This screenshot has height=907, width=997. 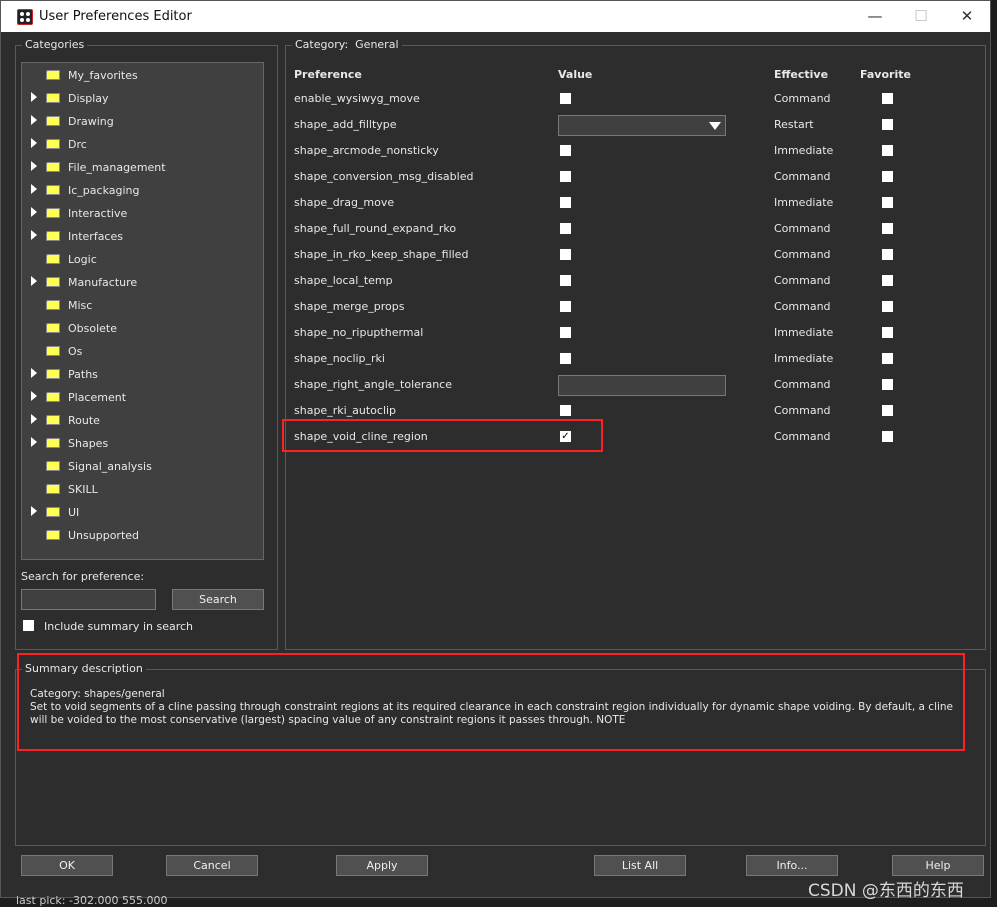 I want to click on category-item: Unsupported, so click(x=142, y=535).